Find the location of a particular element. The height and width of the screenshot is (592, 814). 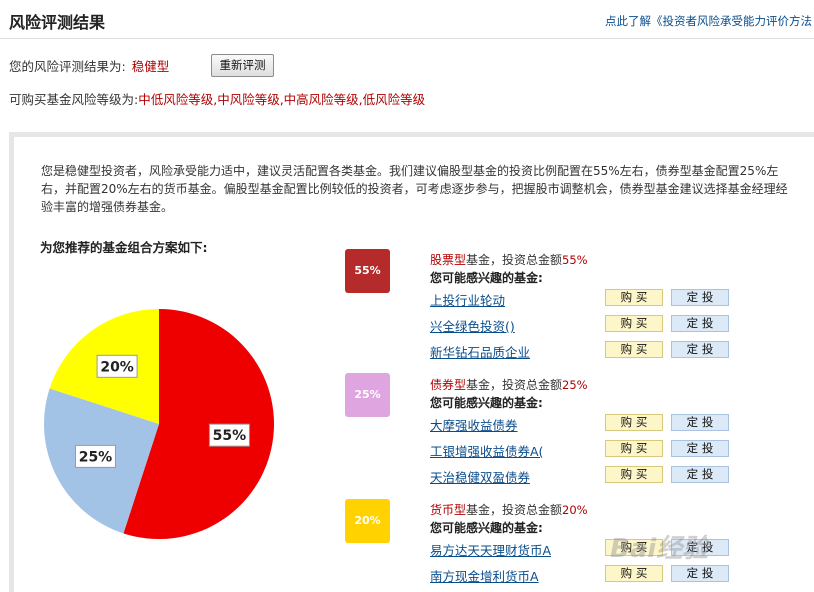

svg-text: 55% is located at coordinates (230, 436).